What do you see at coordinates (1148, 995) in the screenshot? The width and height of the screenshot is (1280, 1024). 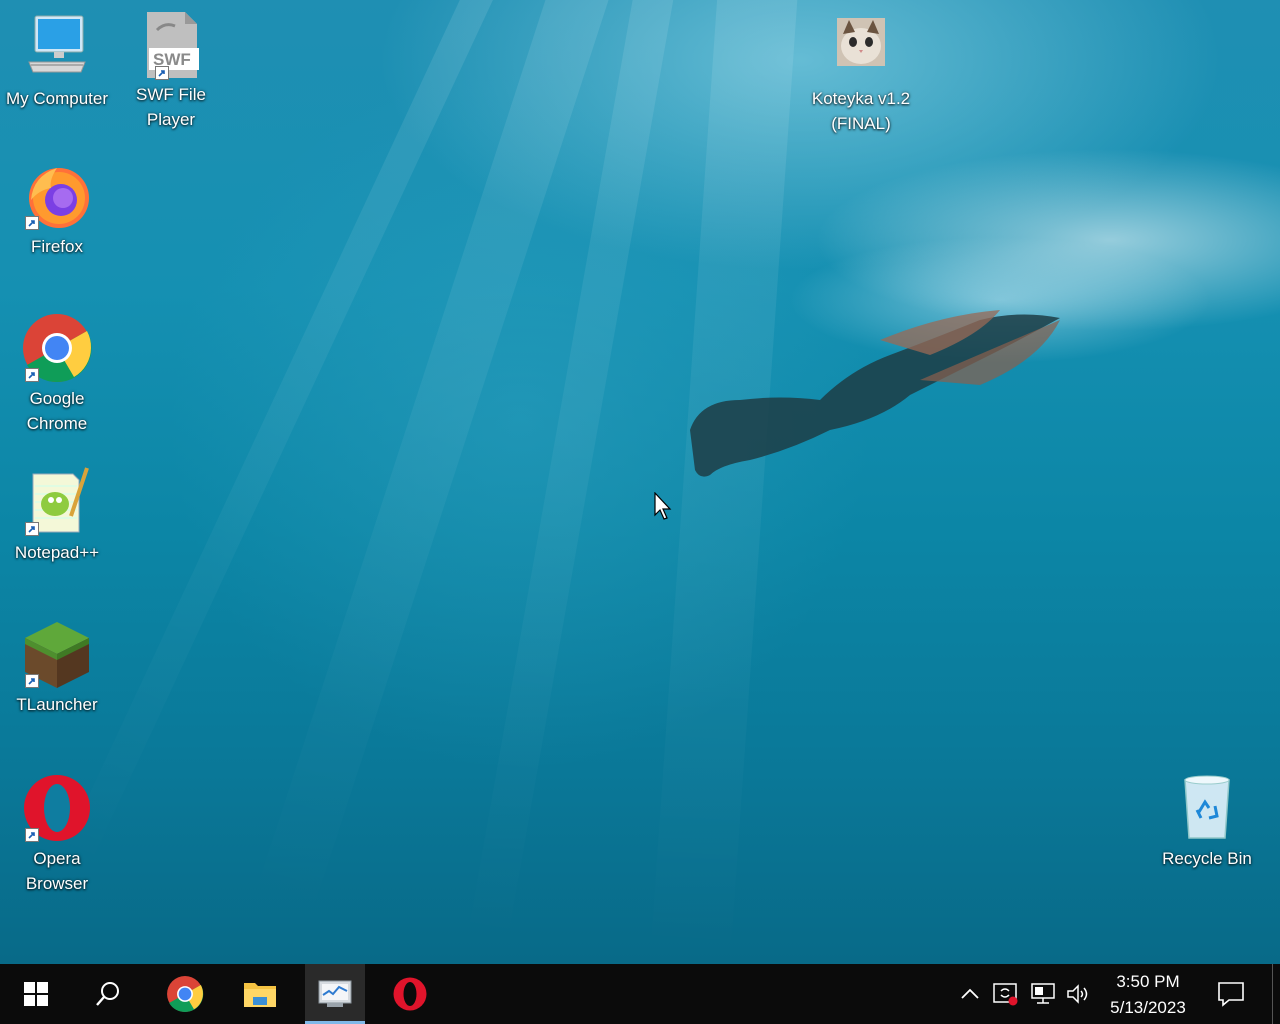 I see `taskbar-clock: 3:50 PM 5/13/2023` at bounding box center [1148, 995].